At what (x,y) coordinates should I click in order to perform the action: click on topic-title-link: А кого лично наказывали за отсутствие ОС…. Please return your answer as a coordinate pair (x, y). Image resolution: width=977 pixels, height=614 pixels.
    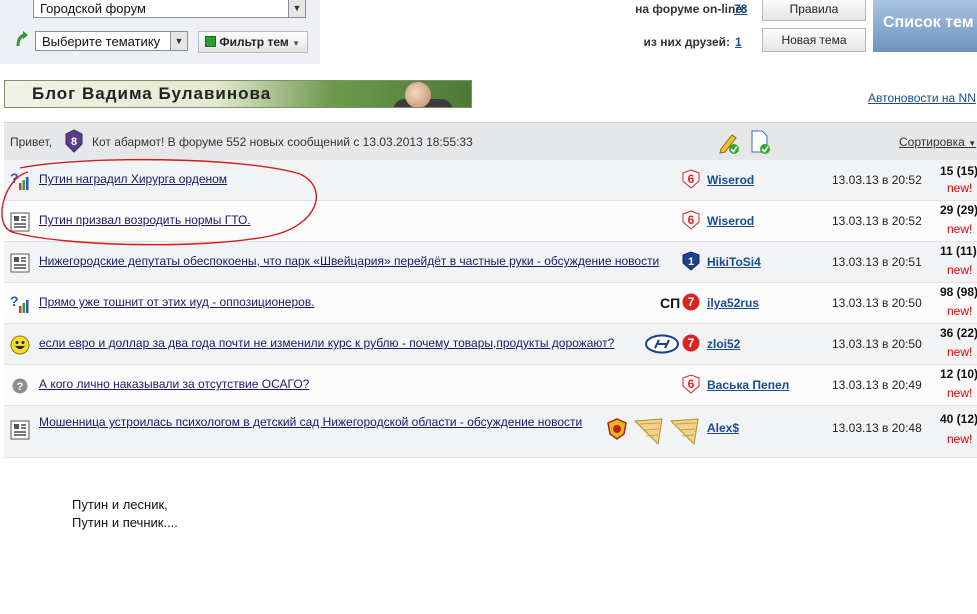
    Looking at the image, I should click on (174, 384).